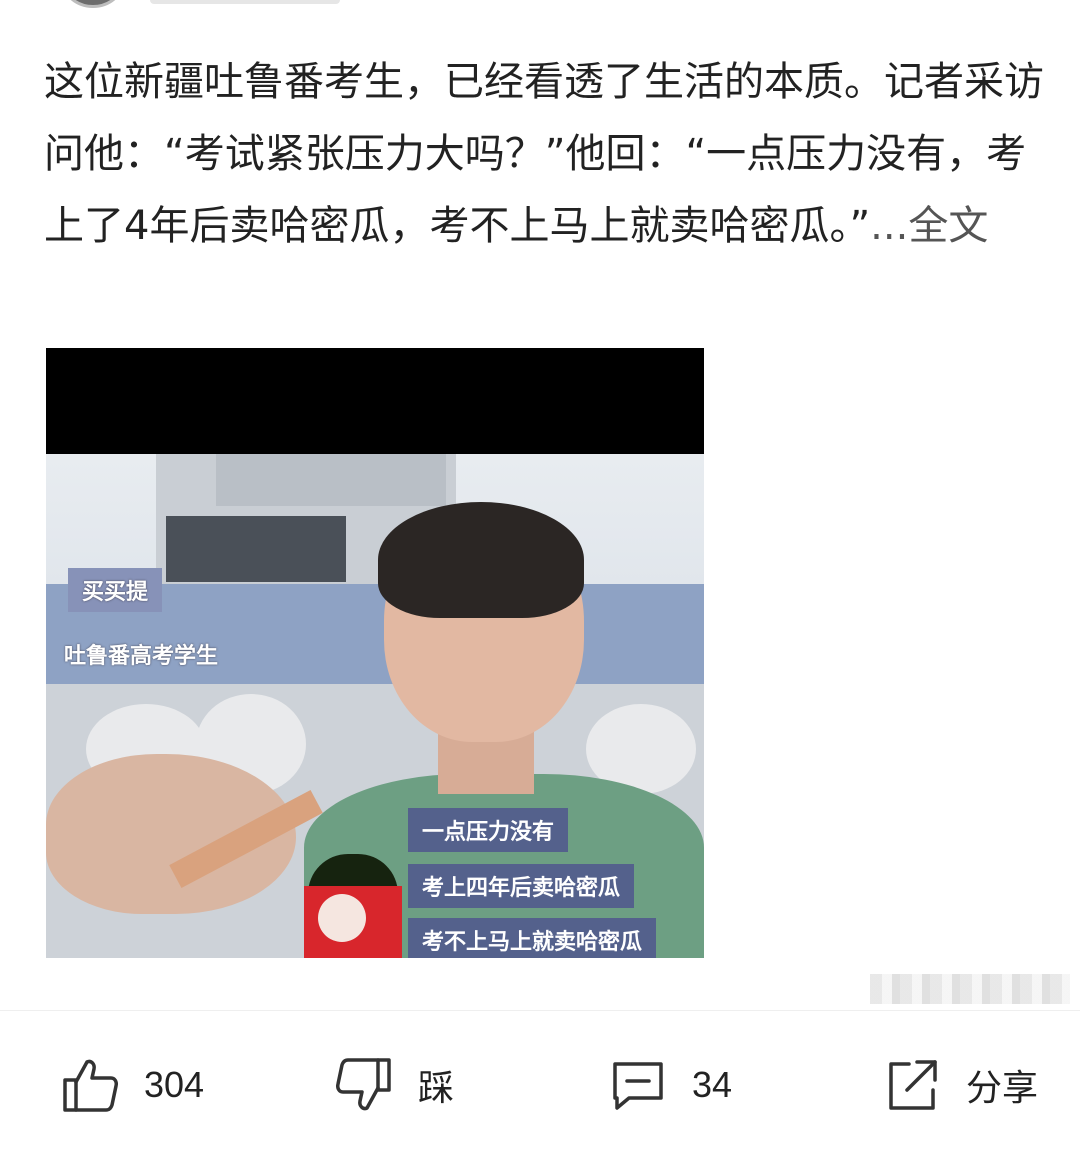 Image resolution: width=1080 pixels, height=1152 pixels. What do you see at coordinates (174, 1084) in the screenshot?
I see `like-count: 304` at bounding box center [174, 1084].